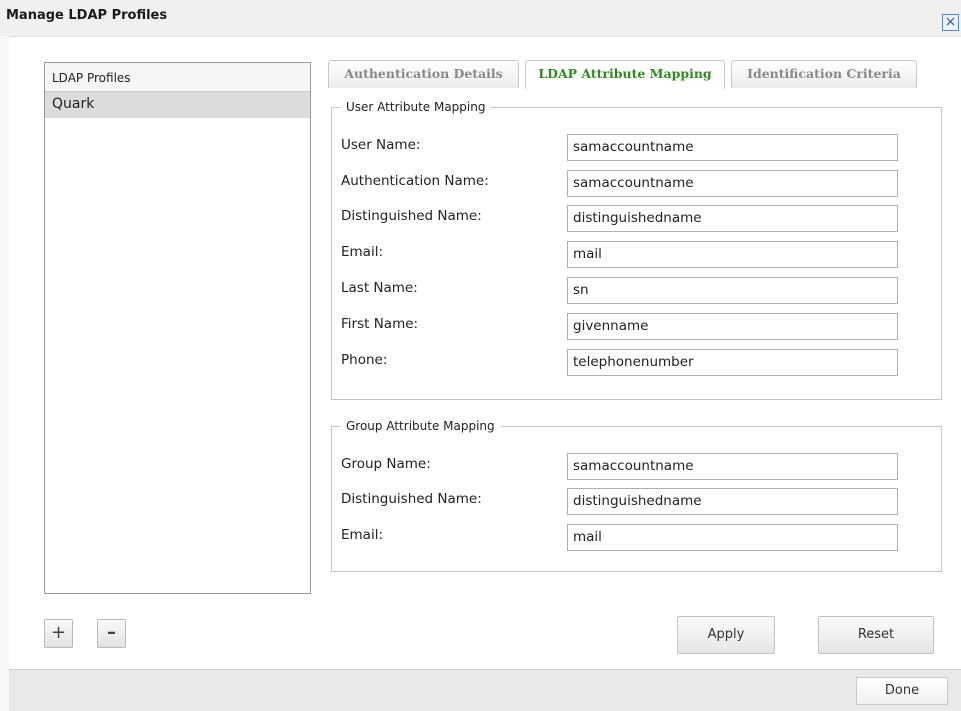  I want to click on user-name-input: samaccountname, so click(732, 147).